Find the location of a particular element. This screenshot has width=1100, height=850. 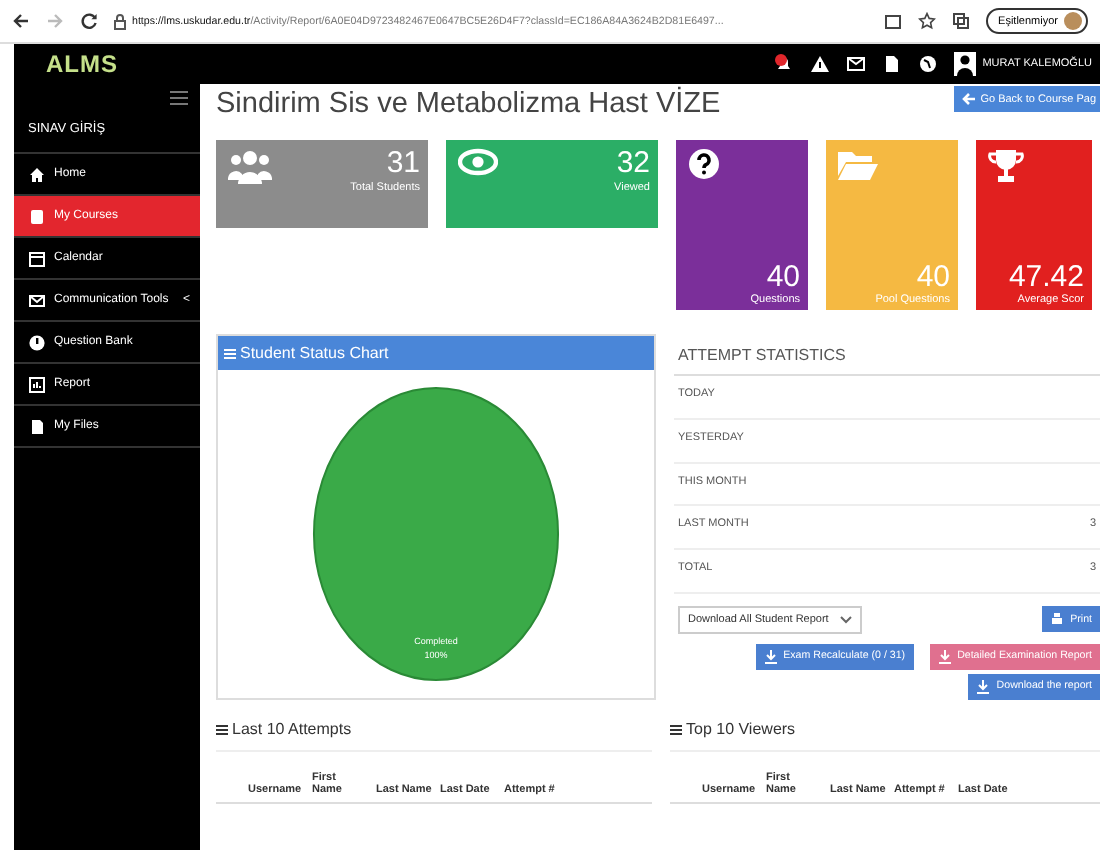

arrow-left-icon is located at coordinates (969, 99).